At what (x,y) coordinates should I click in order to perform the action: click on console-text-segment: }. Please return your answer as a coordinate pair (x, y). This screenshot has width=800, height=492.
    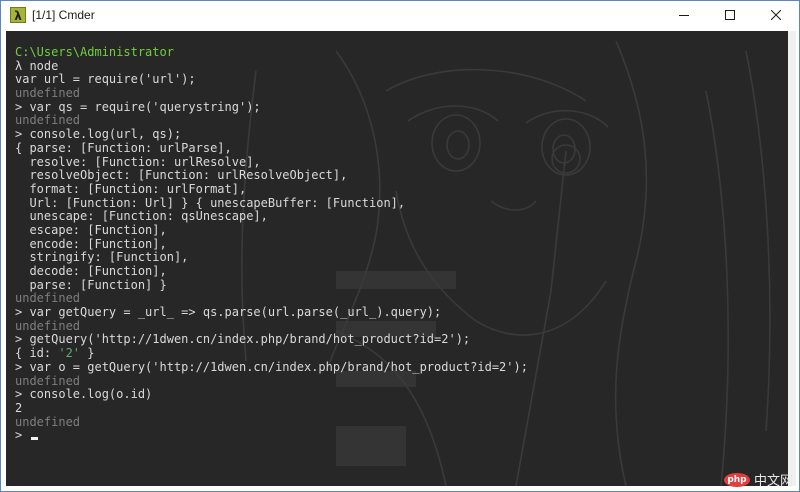
    Looking at the image, I should click on (87, 353).